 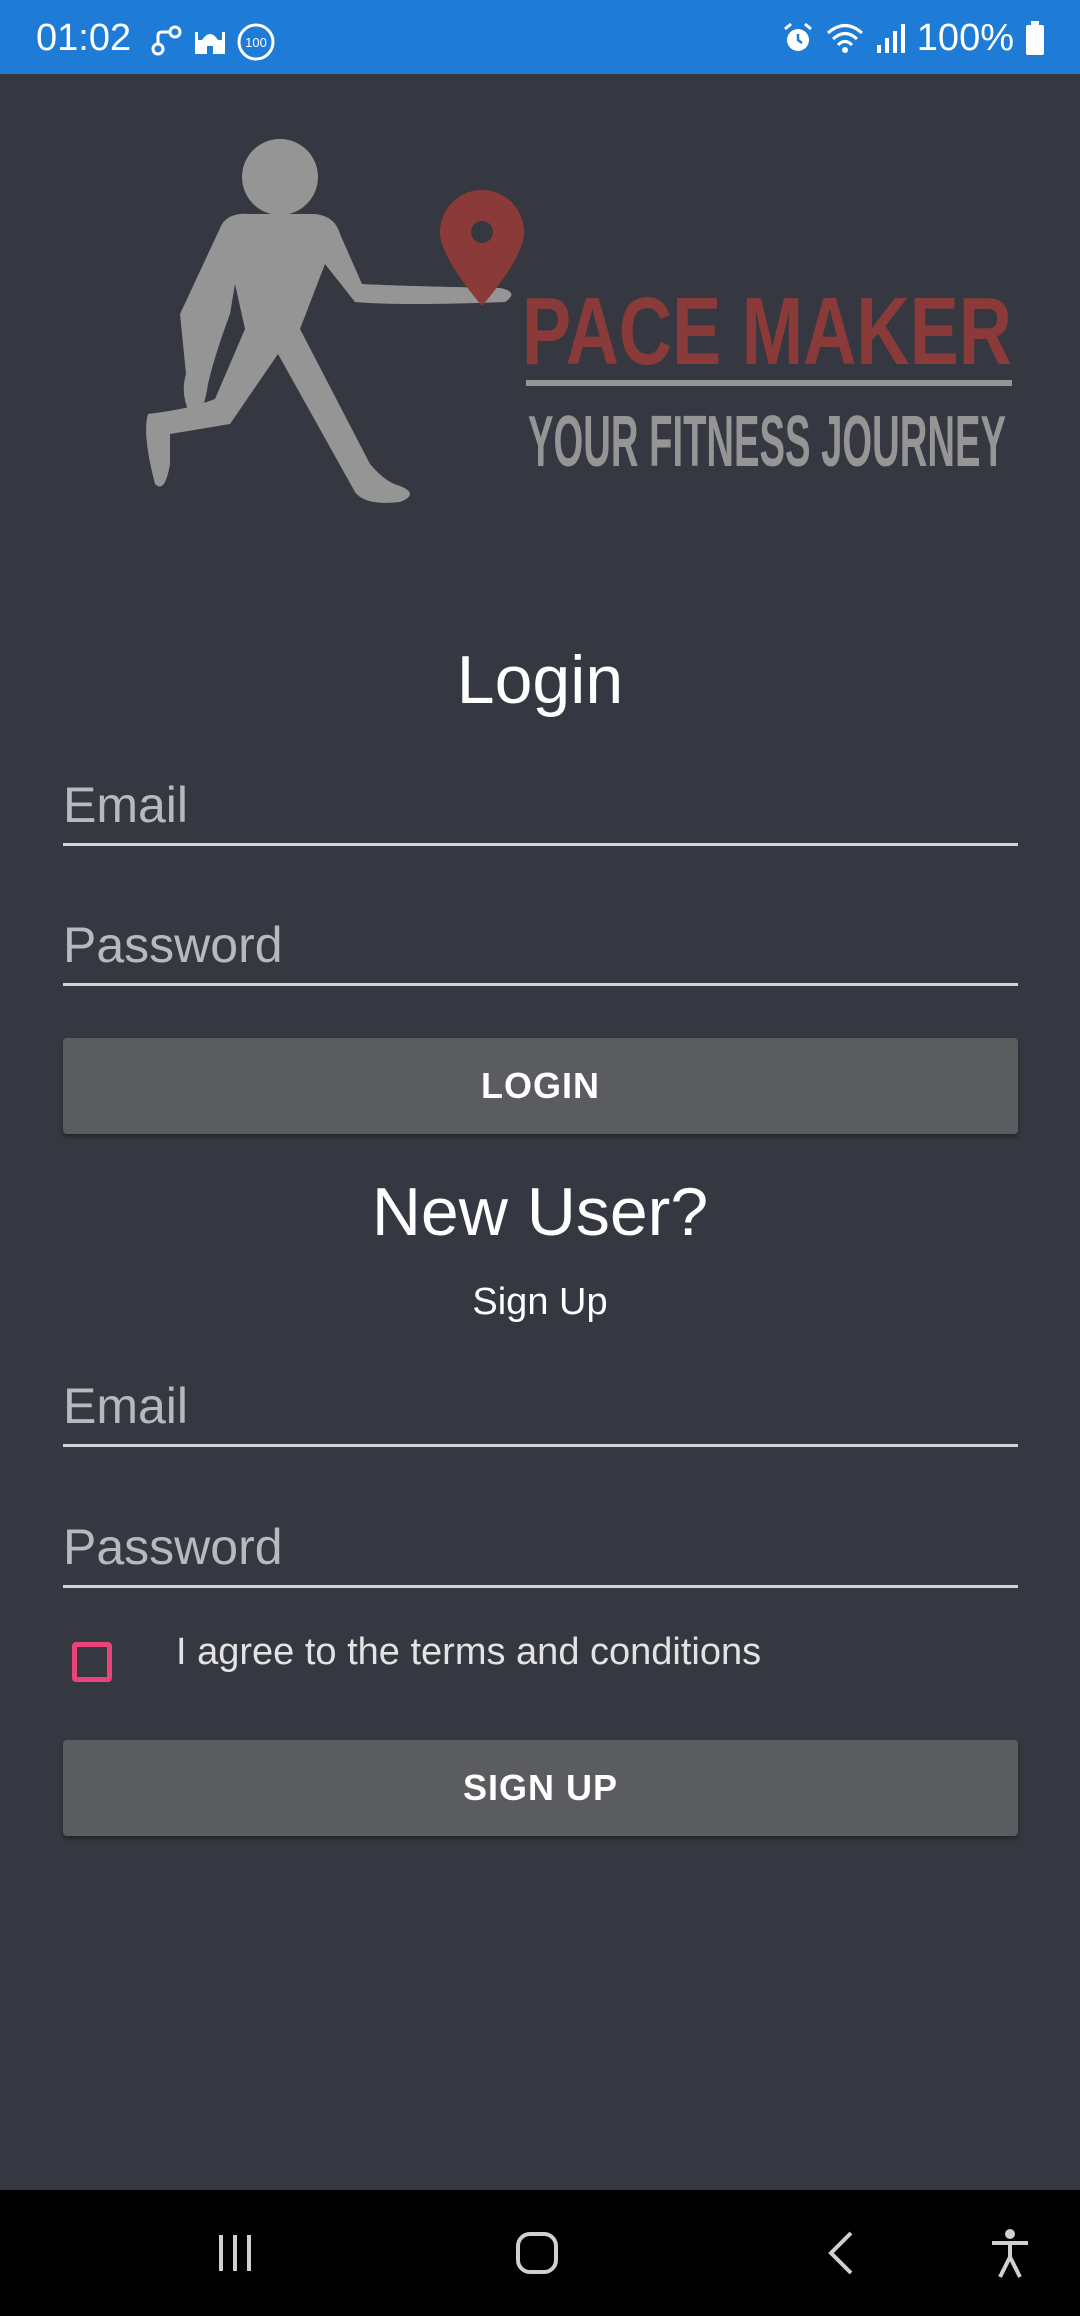 I want to click on signup-email-field, so click(x=540, y=1410).